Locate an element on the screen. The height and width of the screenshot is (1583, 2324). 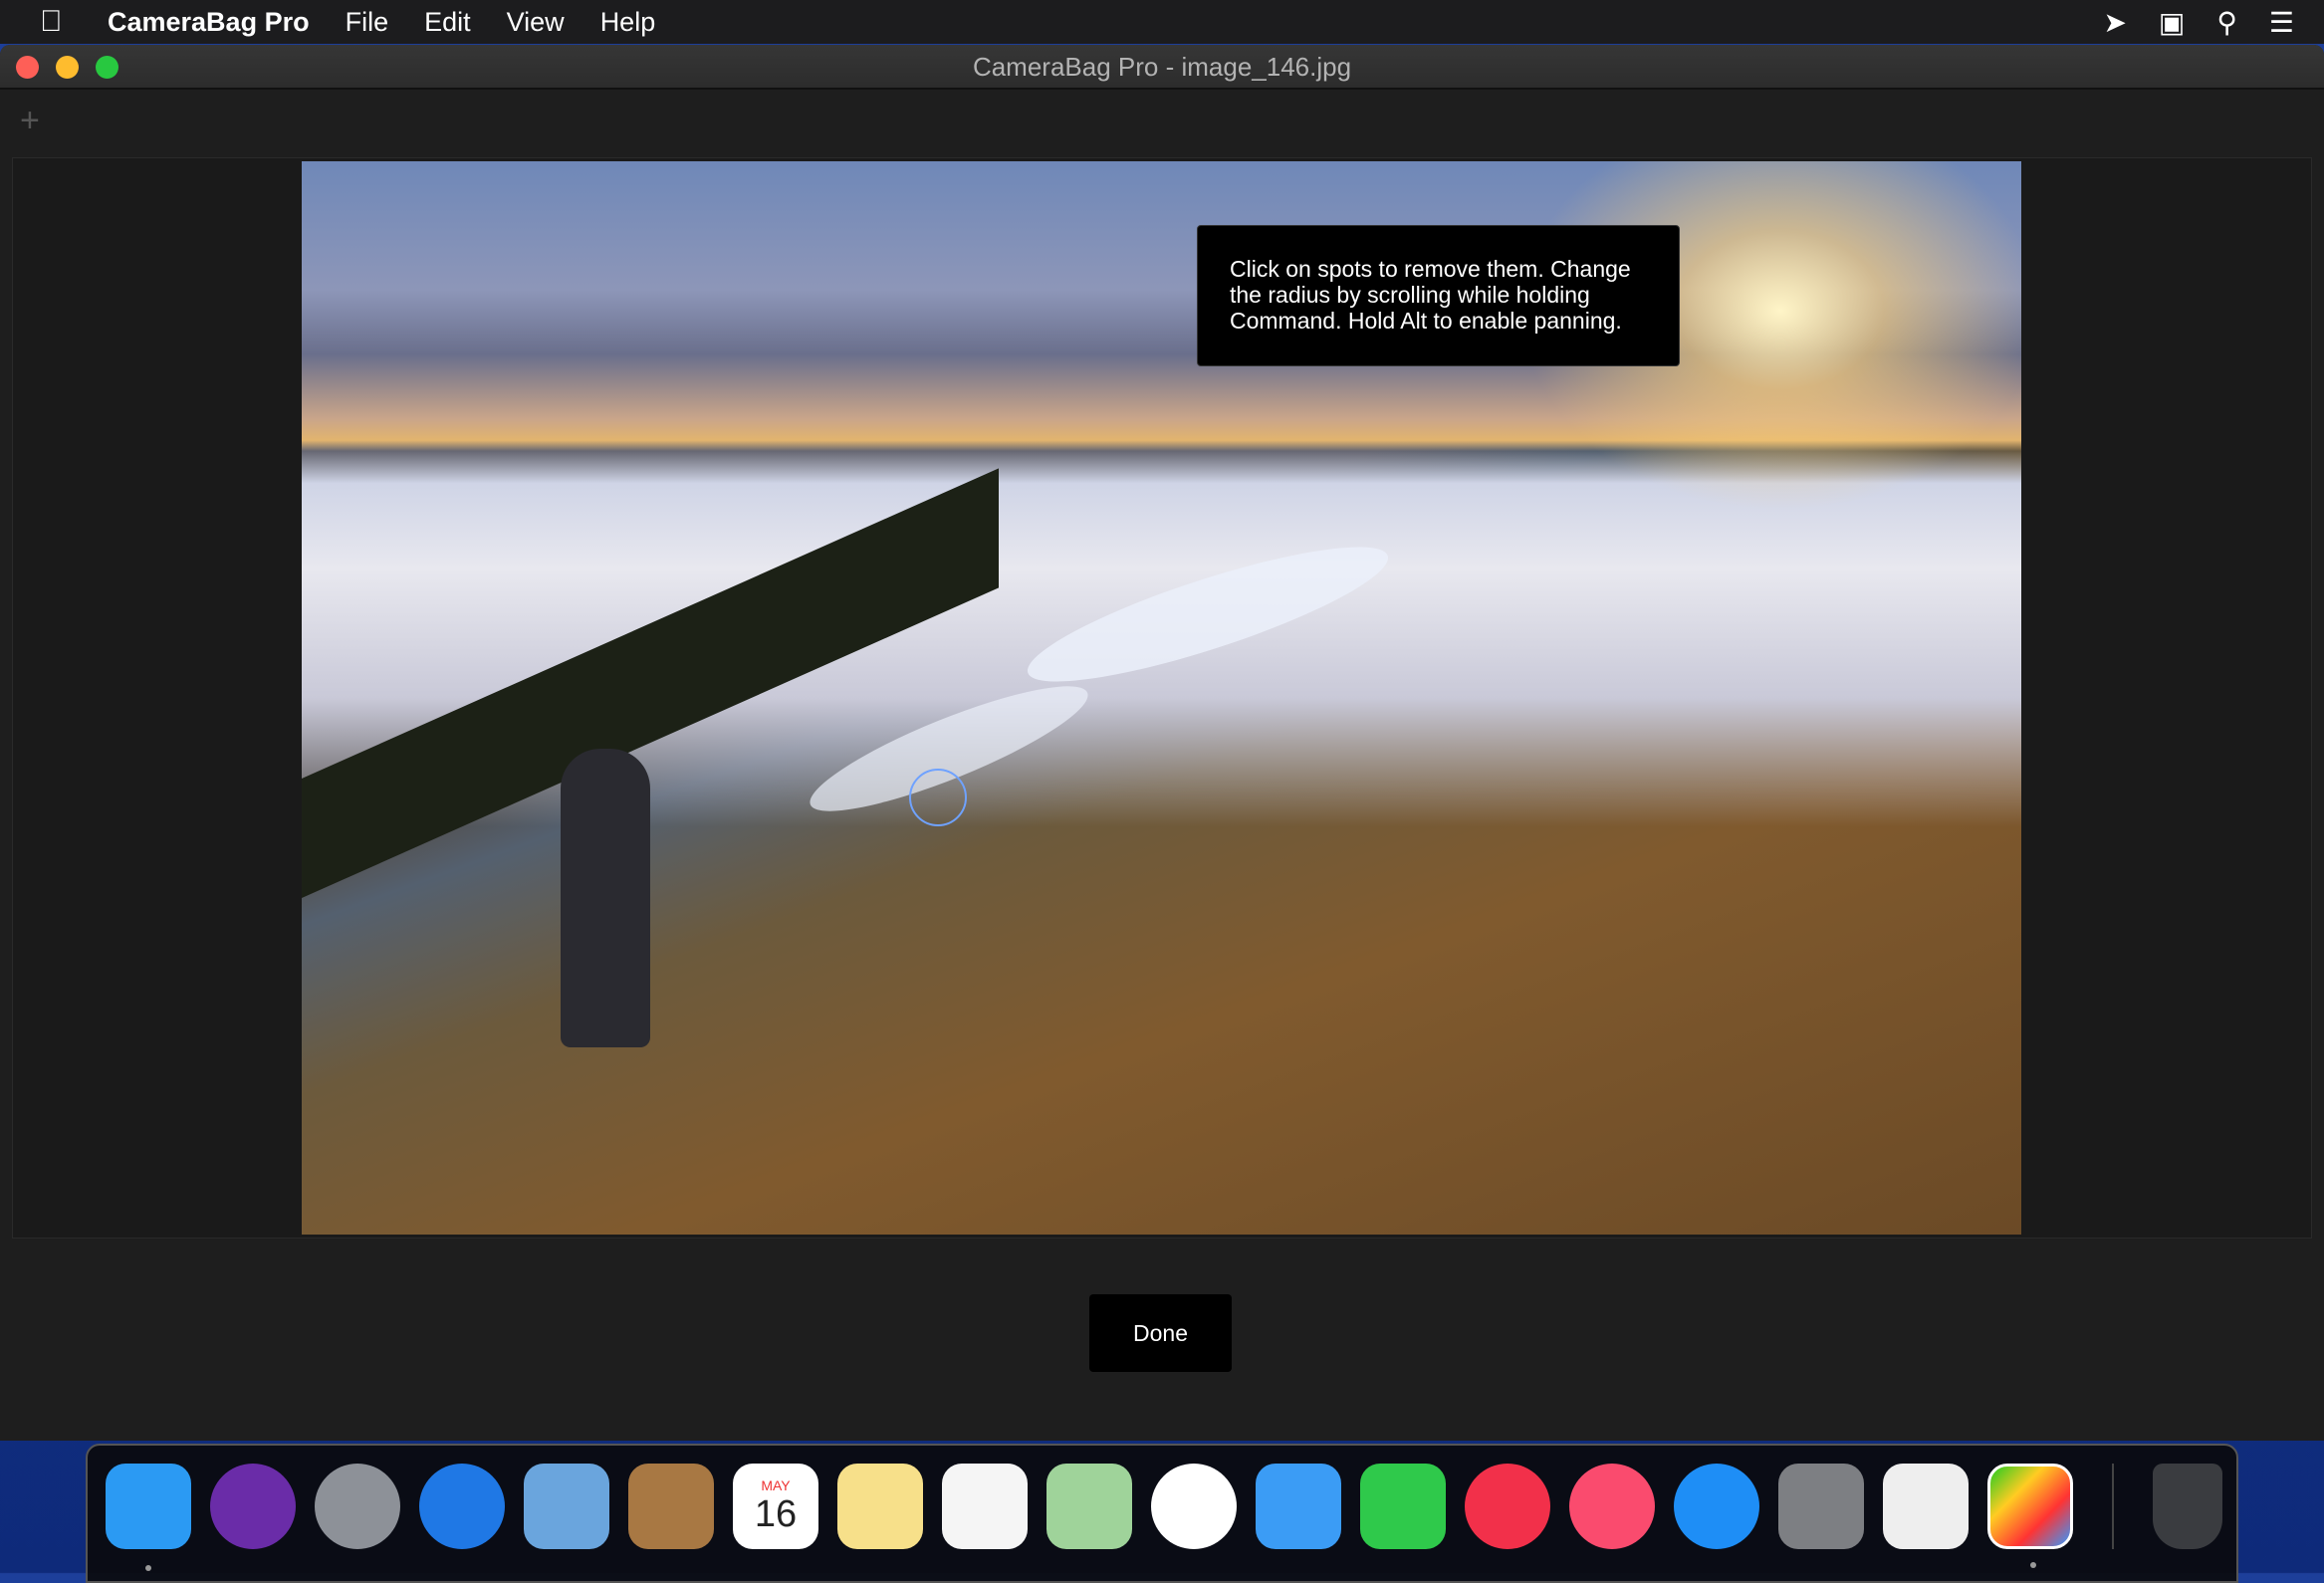
dock-app-store-icon is located at coordinates (1716, 1506).